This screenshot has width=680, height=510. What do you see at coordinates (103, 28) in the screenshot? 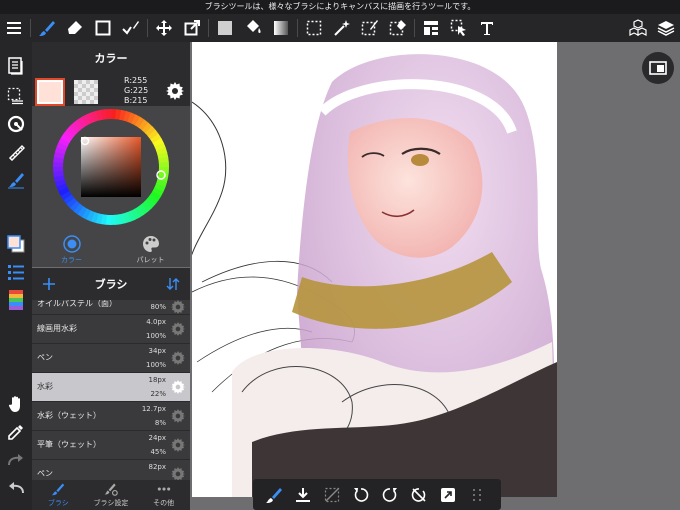
I see `rect-shape-icon` at bounding box center [103, 28].